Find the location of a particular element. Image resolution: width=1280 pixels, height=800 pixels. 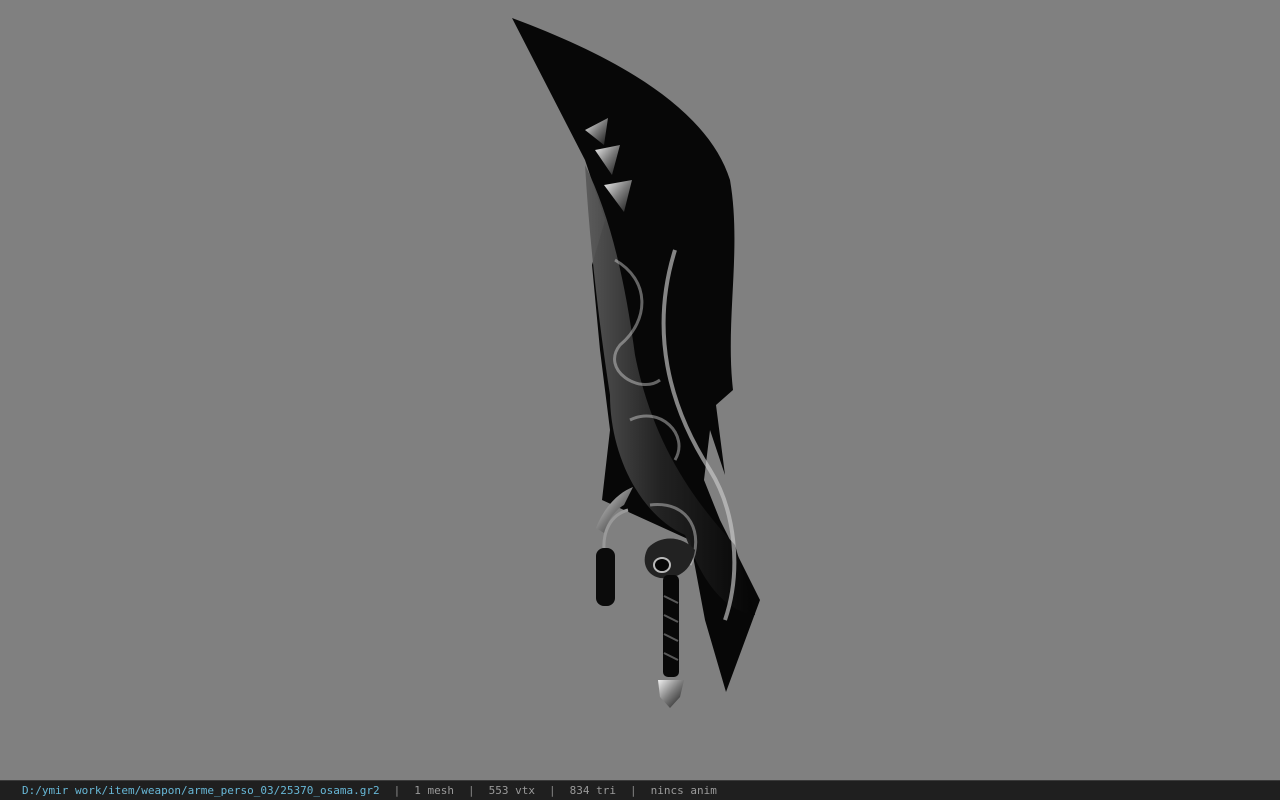

tassel is located at coordinates (605, 577).